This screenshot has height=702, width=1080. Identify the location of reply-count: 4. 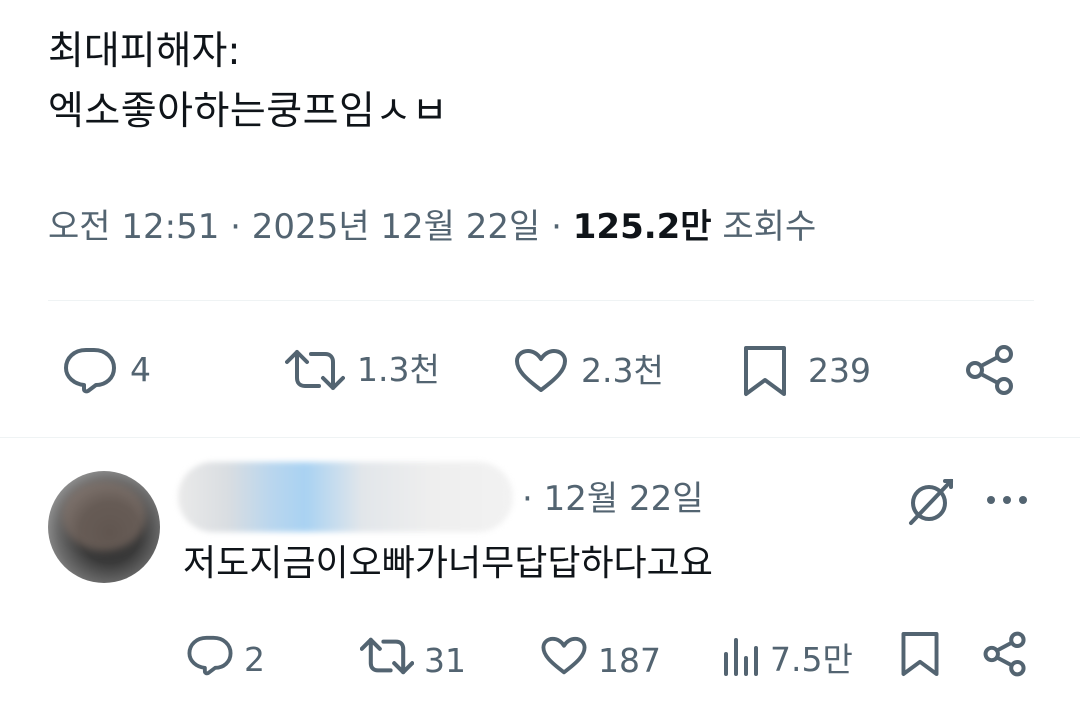
(140, 369).